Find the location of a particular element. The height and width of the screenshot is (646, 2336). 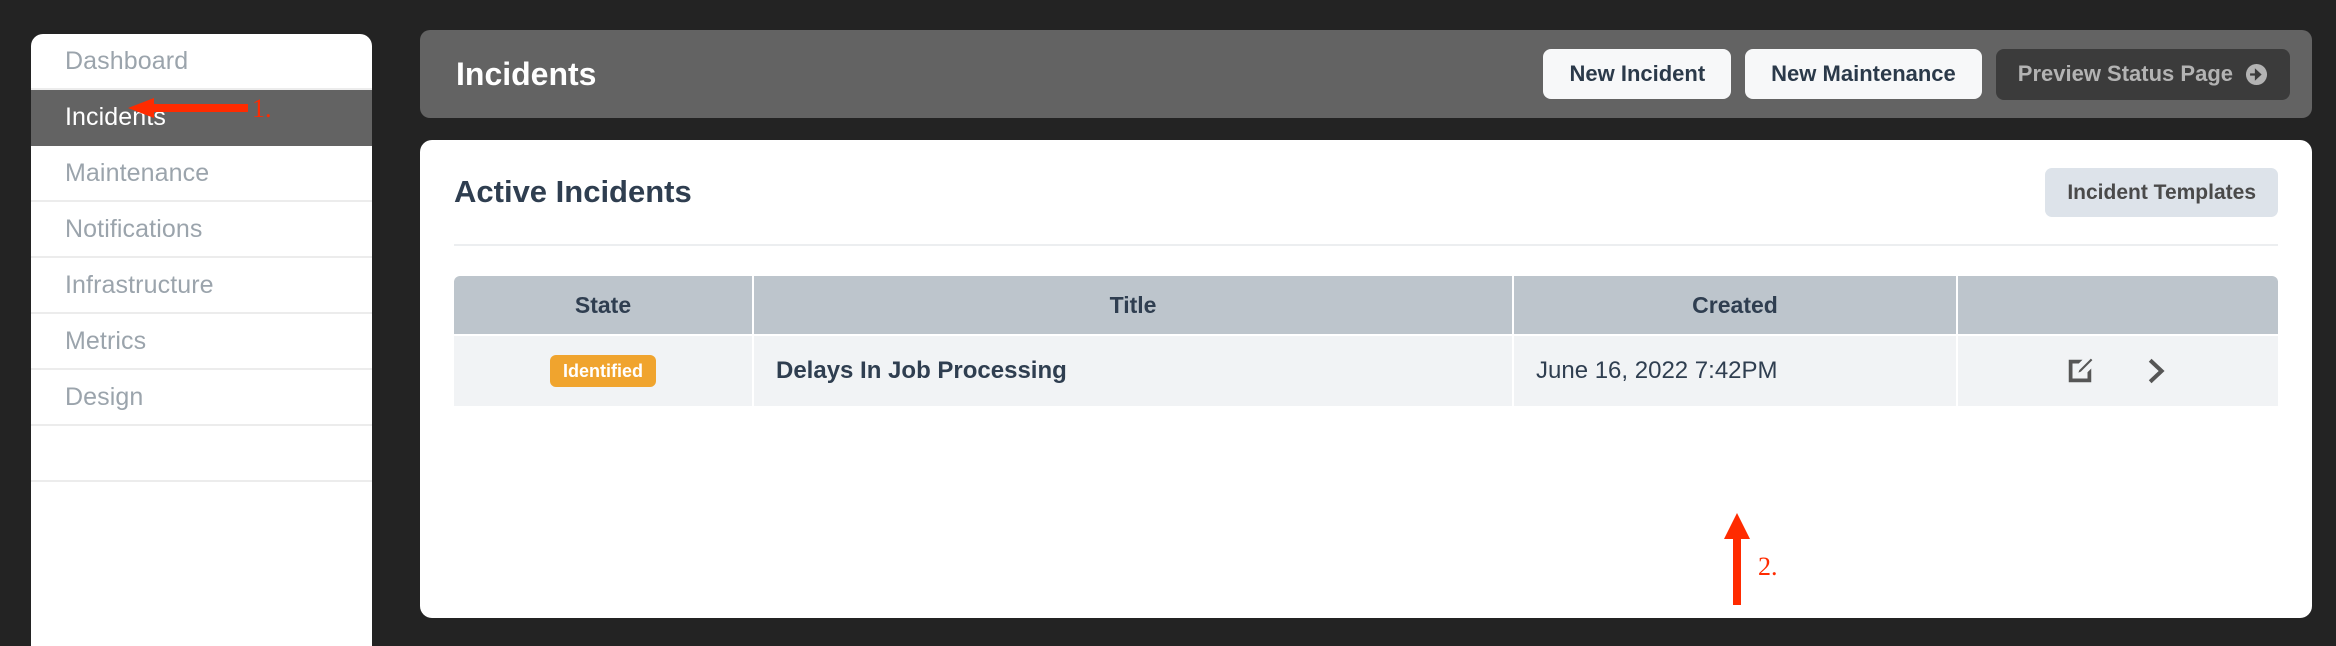

sidebar-item-label: Metrics is located at coordinates (106, 340).